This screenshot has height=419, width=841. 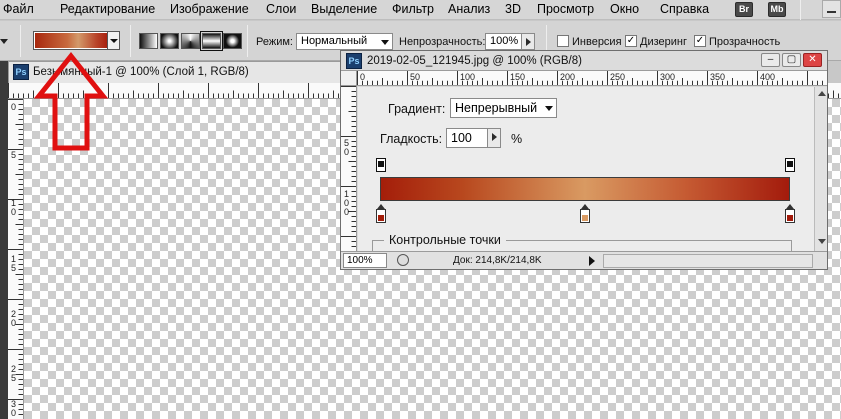 I want to click on vertical-scrollbar, so click(x=820, y=169).